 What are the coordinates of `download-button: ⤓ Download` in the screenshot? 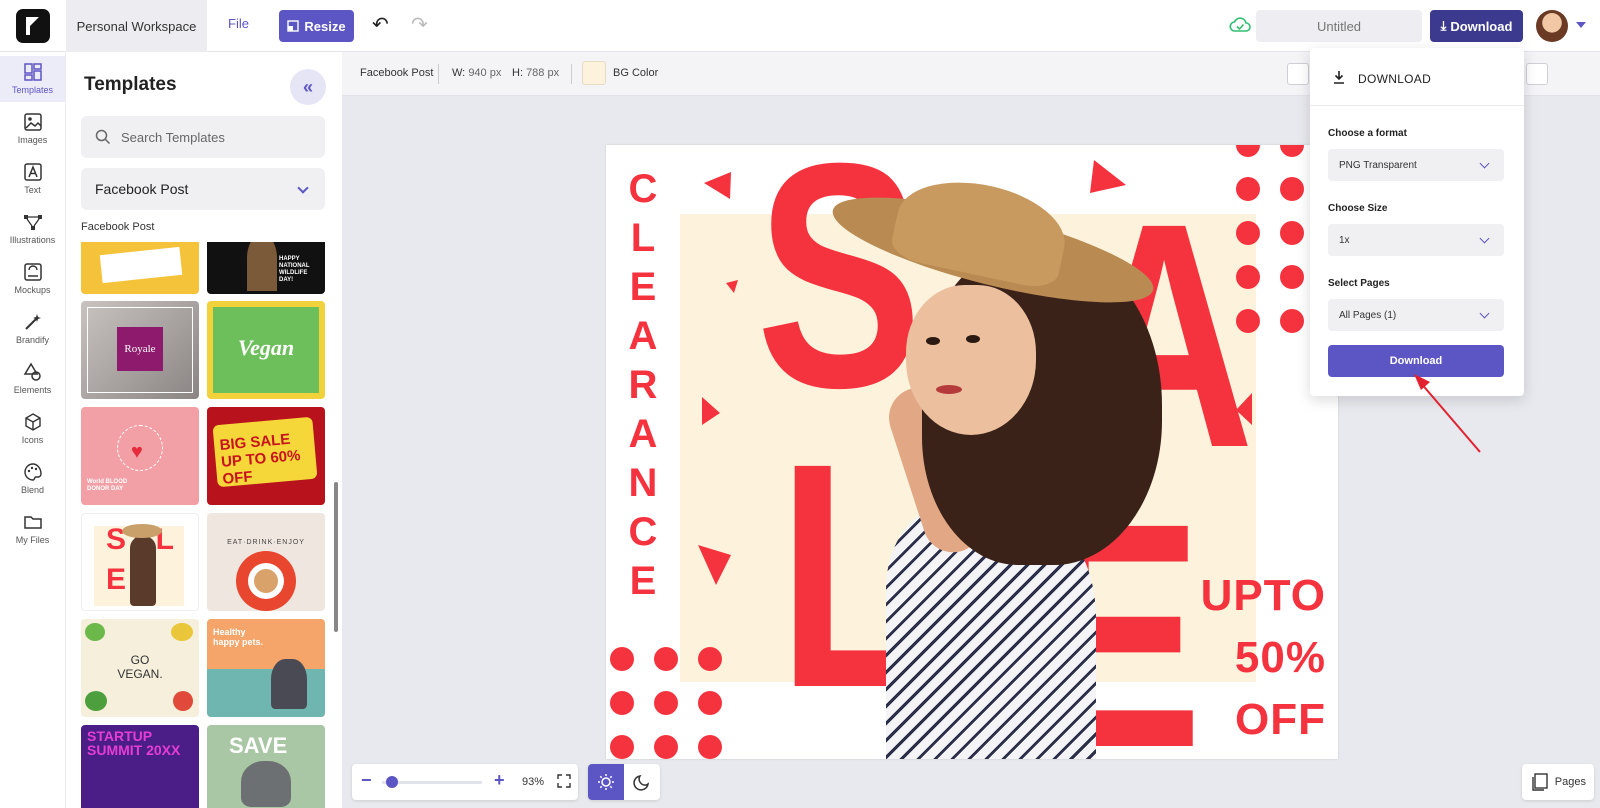 It's located at (1476, 26).